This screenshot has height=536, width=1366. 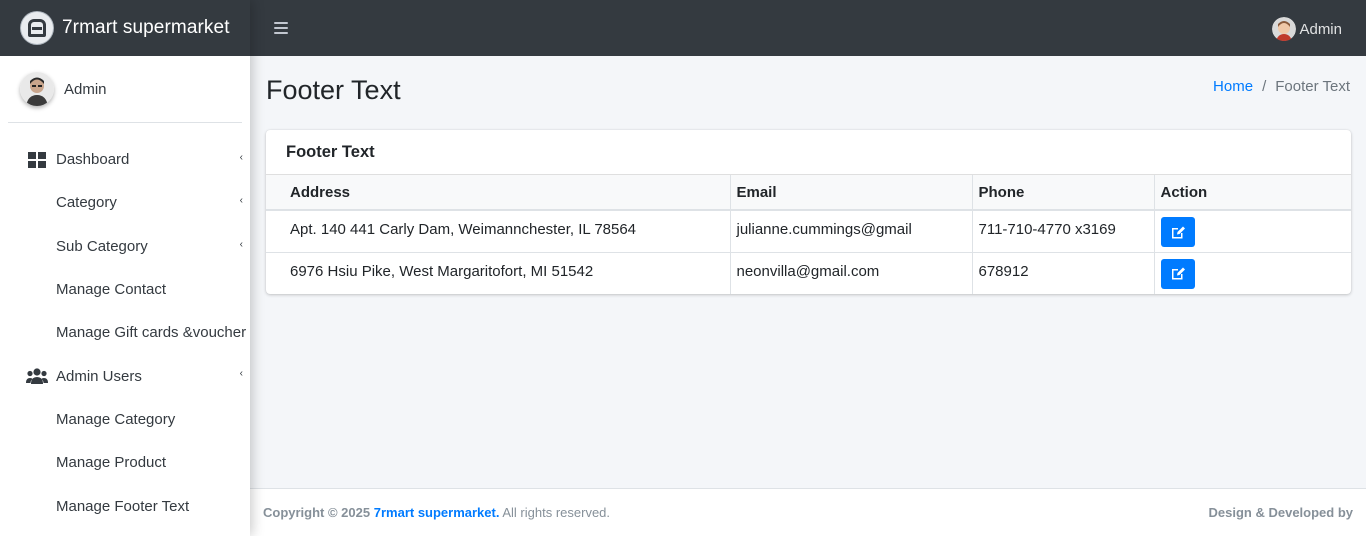 I want to click on brand-link: 7rmart supermarket, so click(x=125, y=28).